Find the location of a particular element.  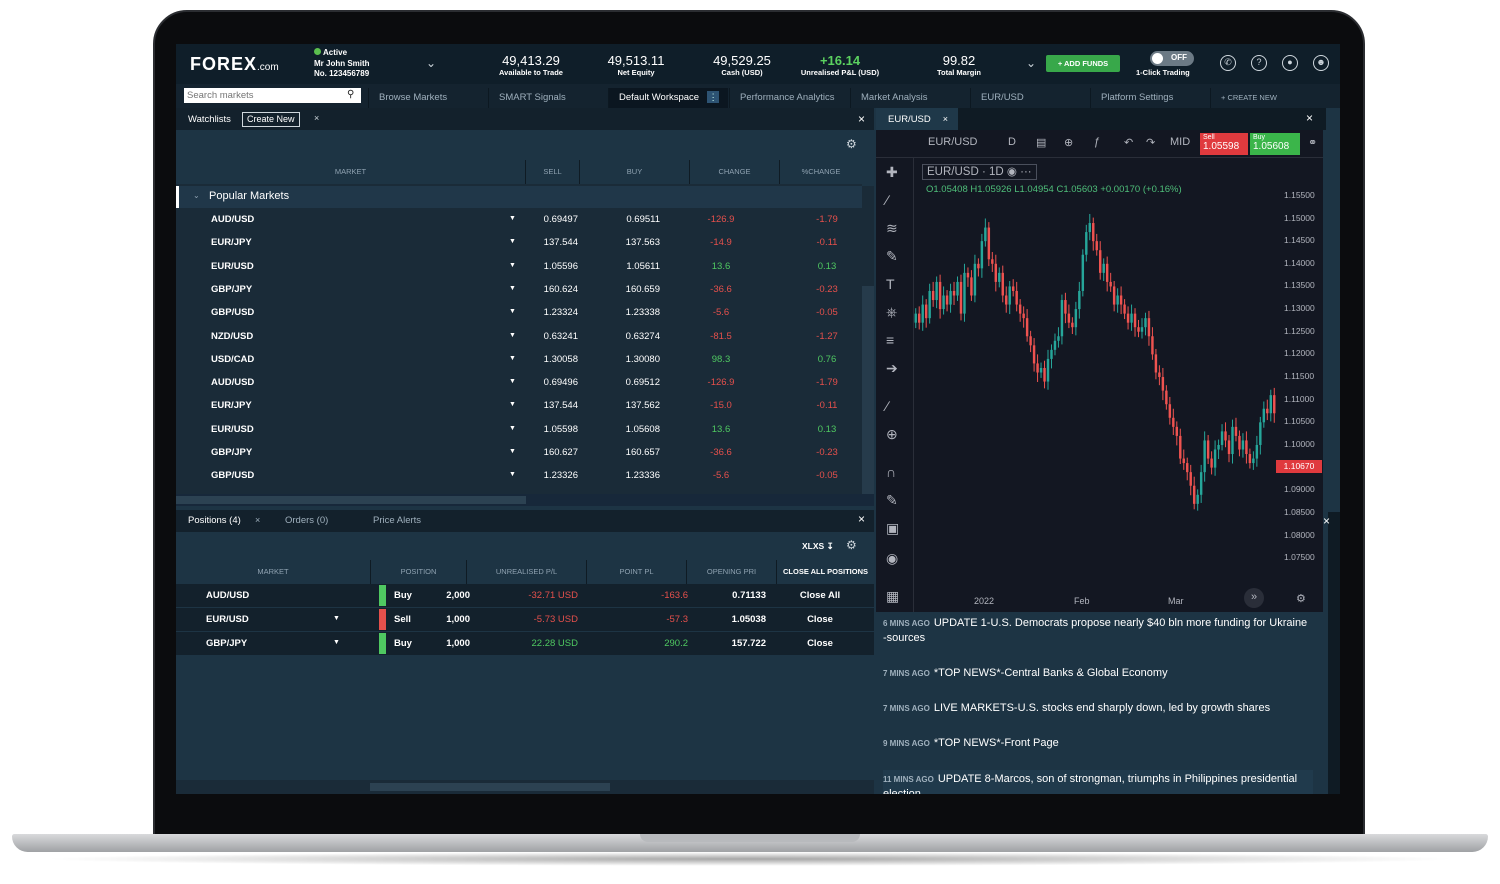

indicators-plus-icon: ⊕ is located at coordinates (1068, 142).